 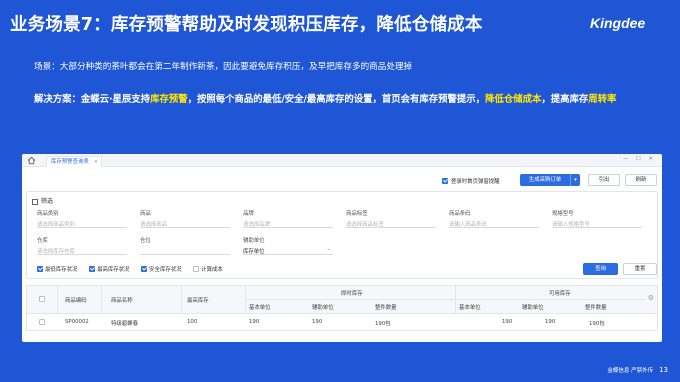 I want to click on header-avail-full: 整件数量, so click(x=596, y=308).